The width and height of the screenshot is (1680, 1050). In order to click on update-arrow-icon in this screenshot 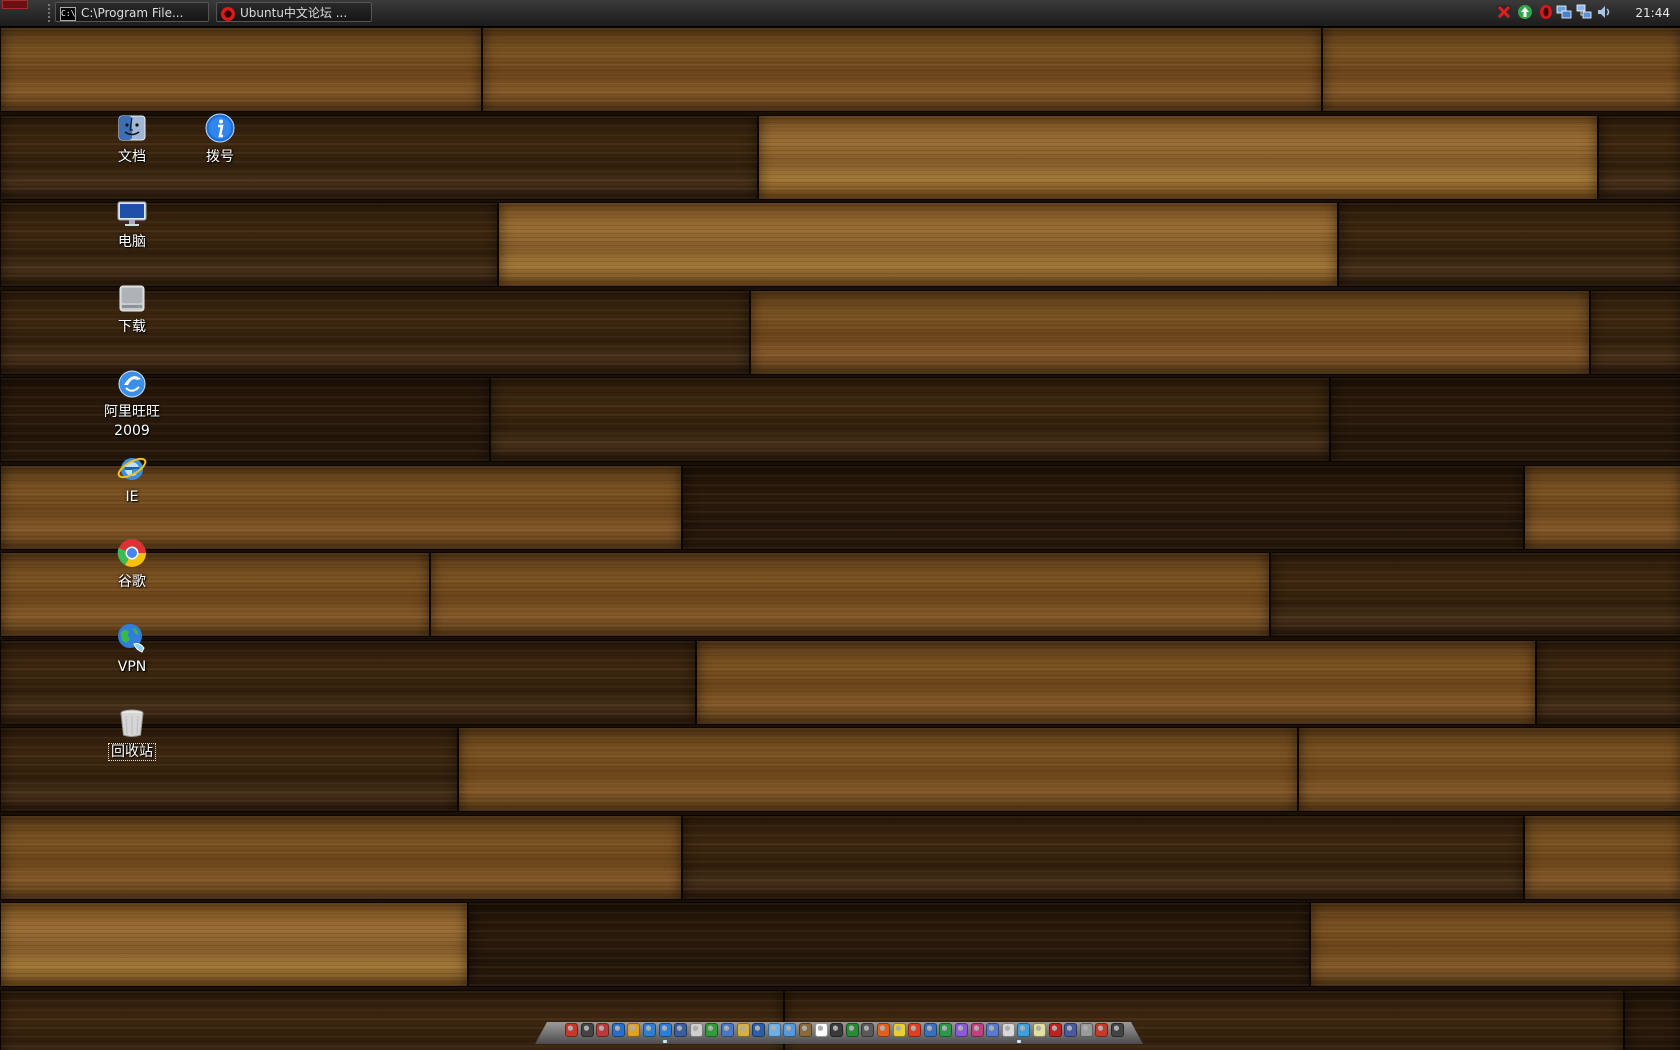, I will do `click(1525, 12)`.